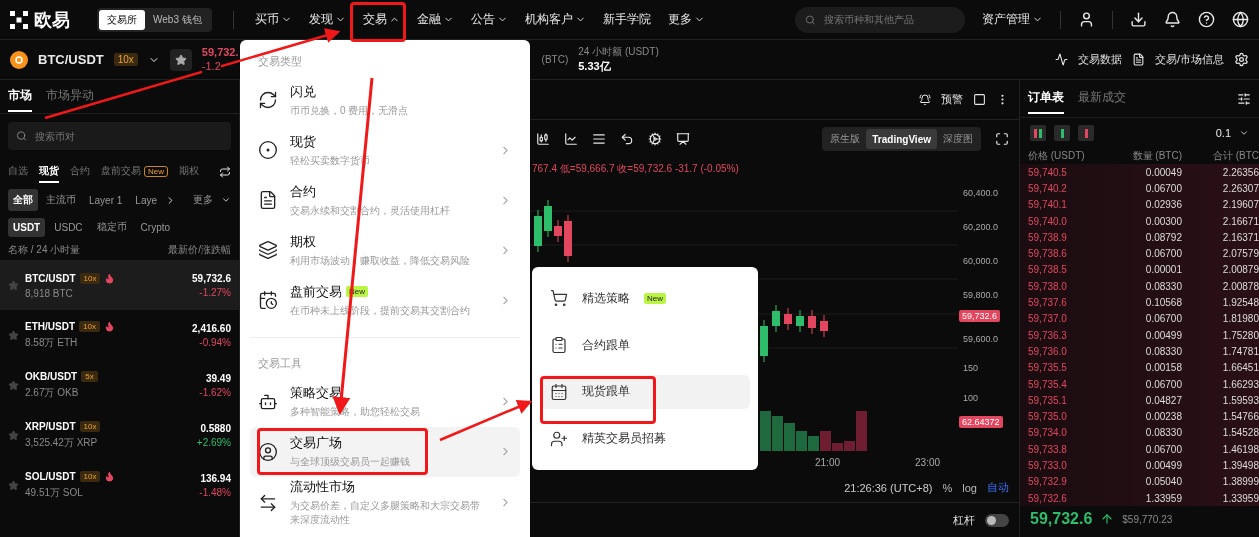 The width and height of the screenshot is (1259, 537). Describe the element at coordinates (1139, 172) in the screenshot. I see `ask-row: 59,740.5 0.00049 2.26356` at that location.